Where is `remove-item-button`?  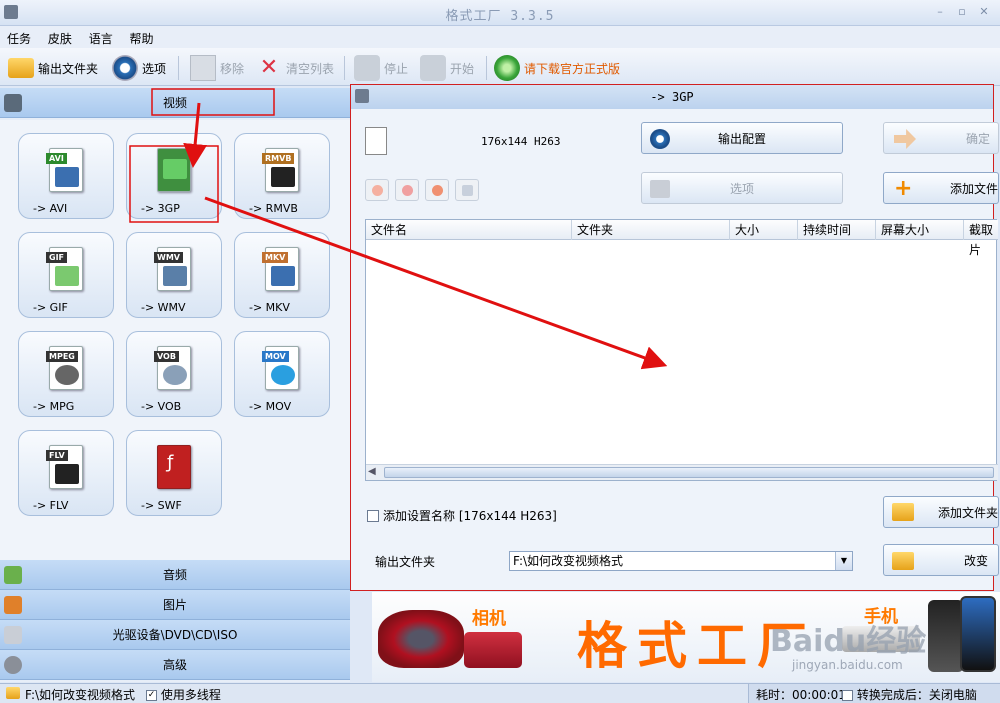
remove-item-button is located at coordinates (377, 190).